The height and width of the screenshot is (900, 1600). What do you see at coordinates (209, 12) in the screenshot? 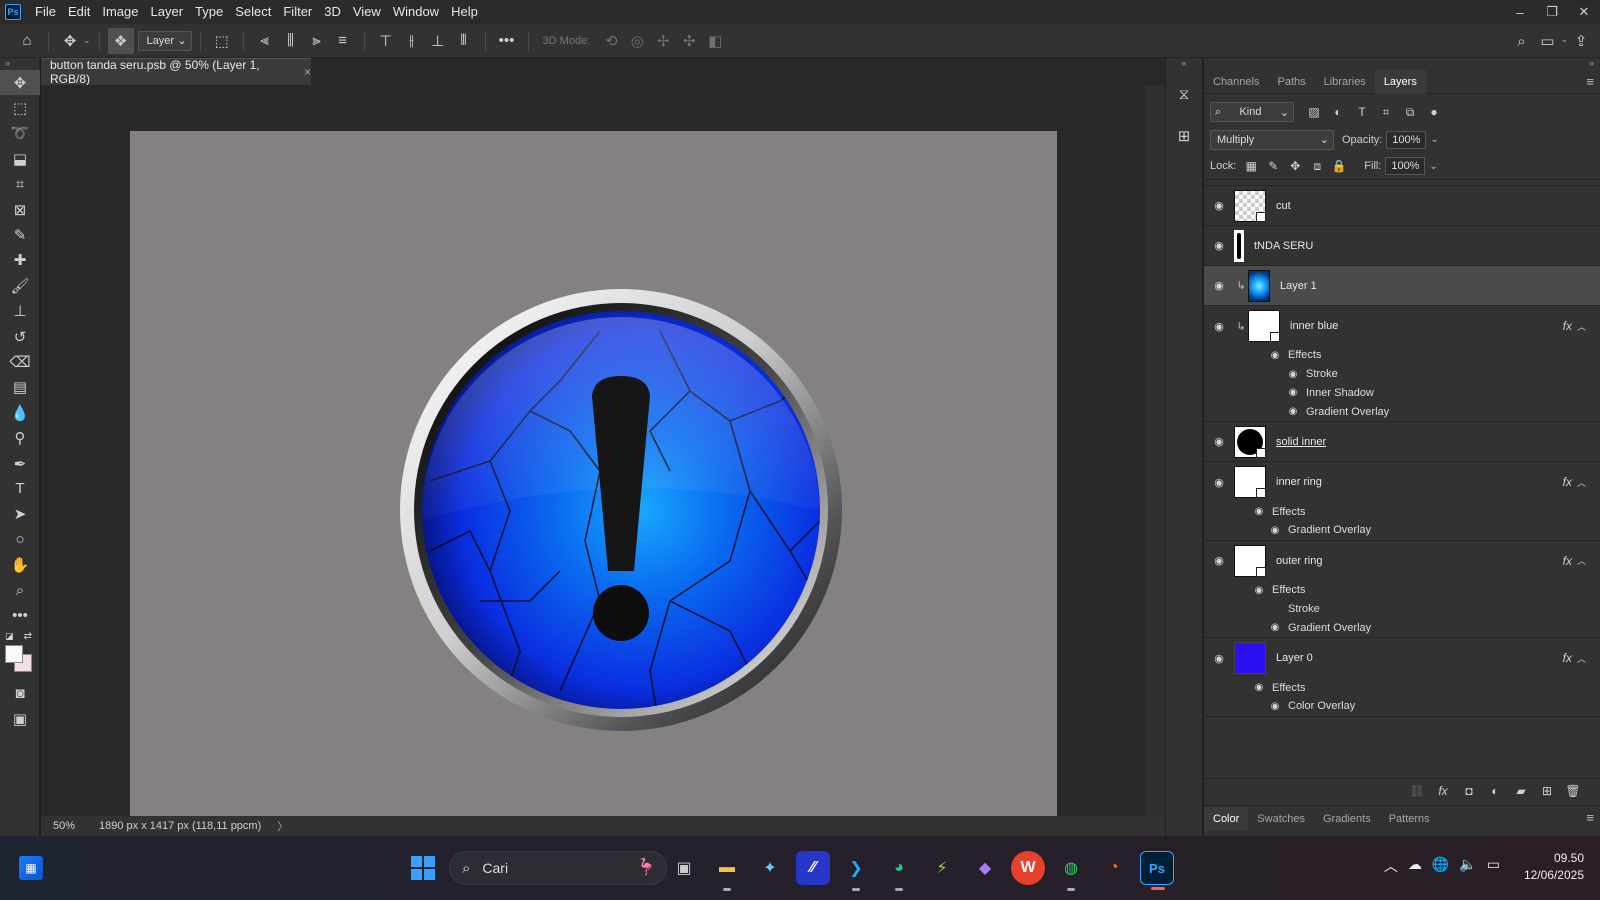
I see `menu-type: Type` at bounding box center [209, 12].